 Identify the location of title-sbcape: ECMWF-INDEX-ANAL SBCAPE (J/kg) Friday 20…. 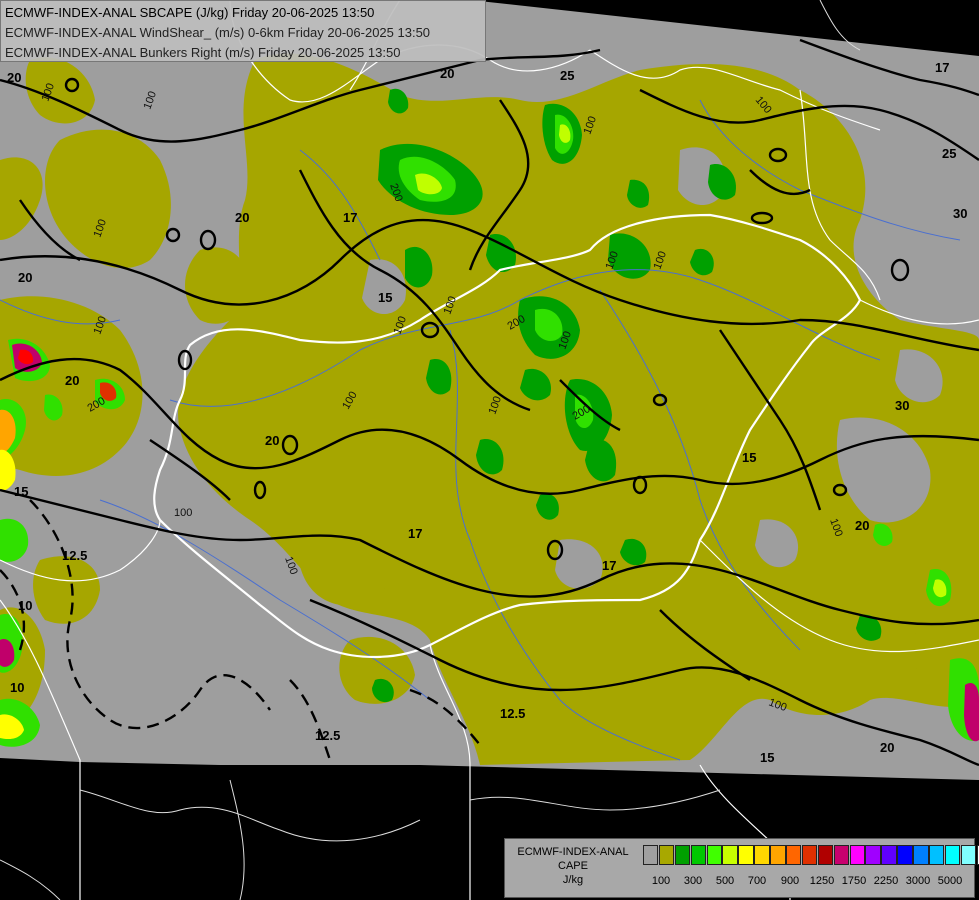
(190, 12).